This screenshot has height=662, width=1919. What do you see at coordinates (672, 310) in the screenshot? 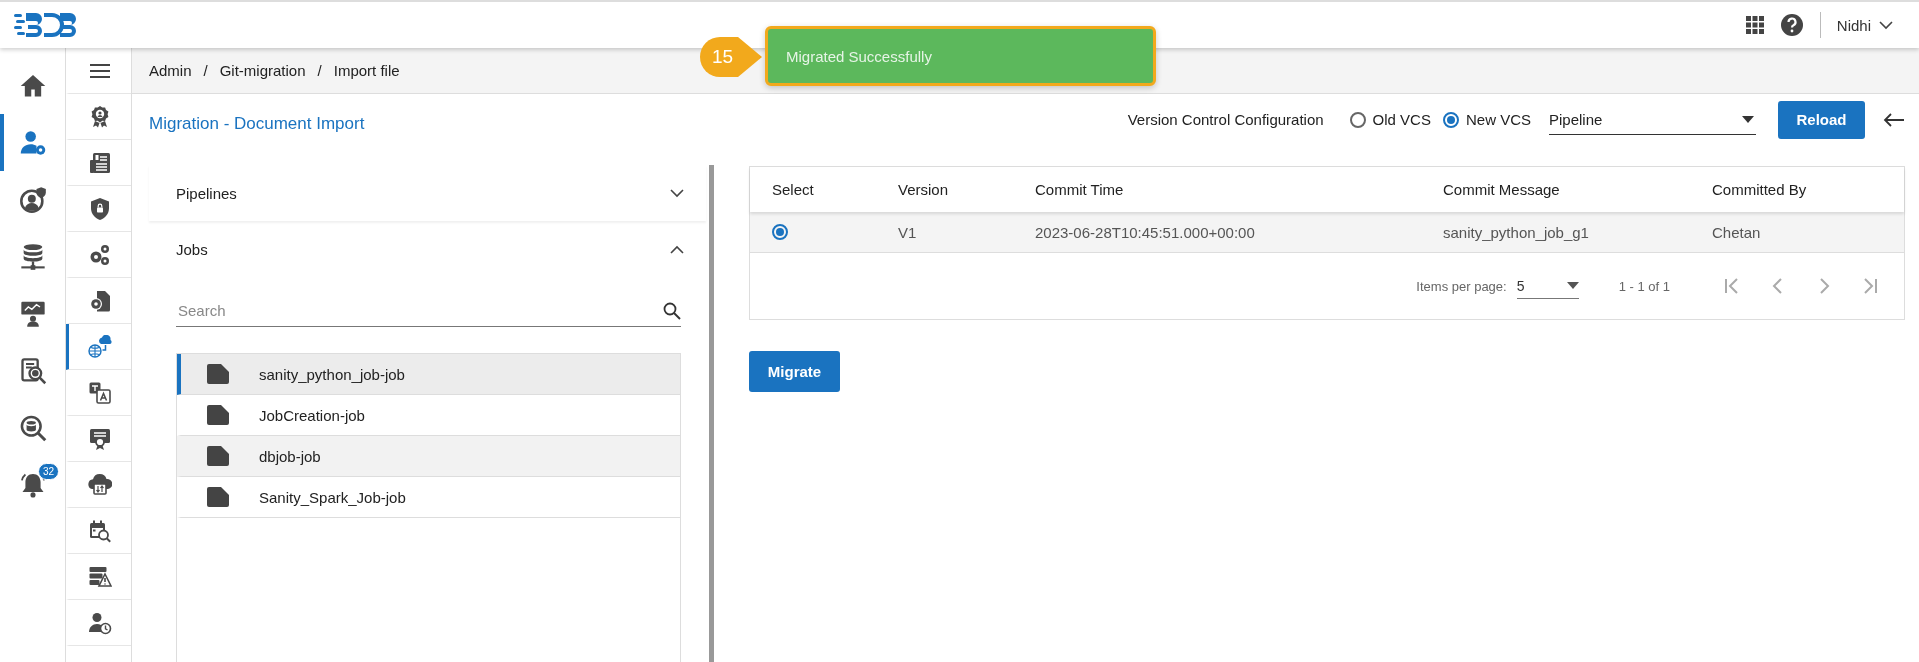
I see `search-icon` at bounding box center [672, 310].